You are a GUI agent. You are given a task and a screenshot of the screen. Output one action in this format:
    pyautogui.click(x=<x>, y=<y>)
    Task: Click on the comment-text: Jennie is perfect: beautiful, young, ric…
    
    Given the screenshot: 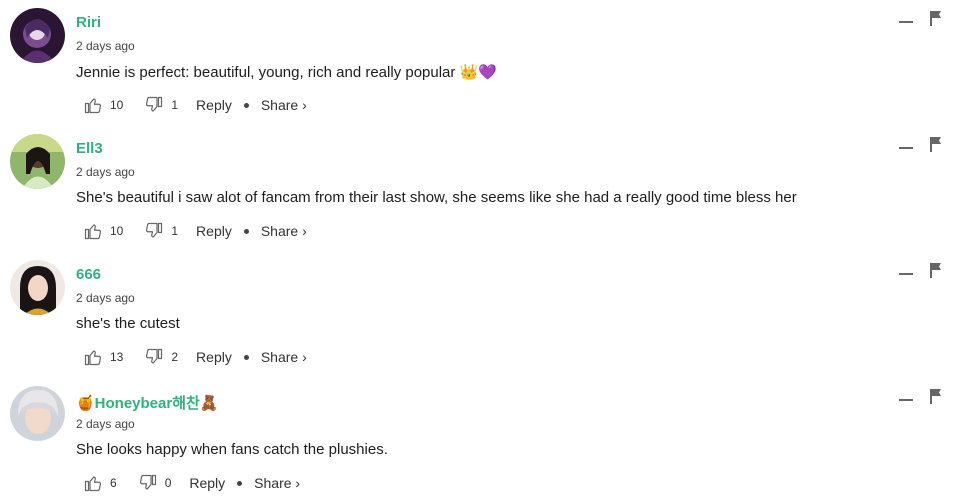 What is the action you would take?
    pyautogui.click(x=286, y=72)
    